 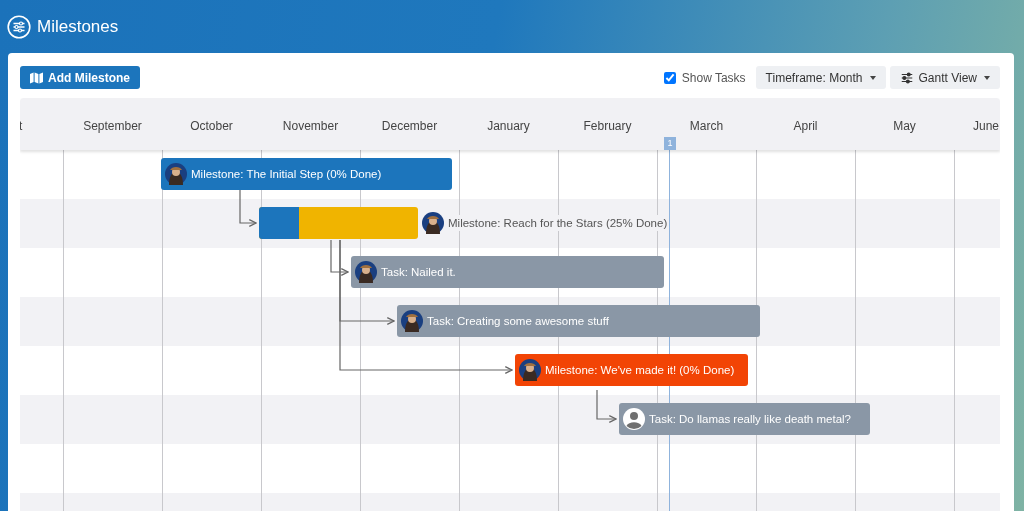 I want to click on task-bar: Task: Do llamas really like death metal?, so click(x=744, y=419).